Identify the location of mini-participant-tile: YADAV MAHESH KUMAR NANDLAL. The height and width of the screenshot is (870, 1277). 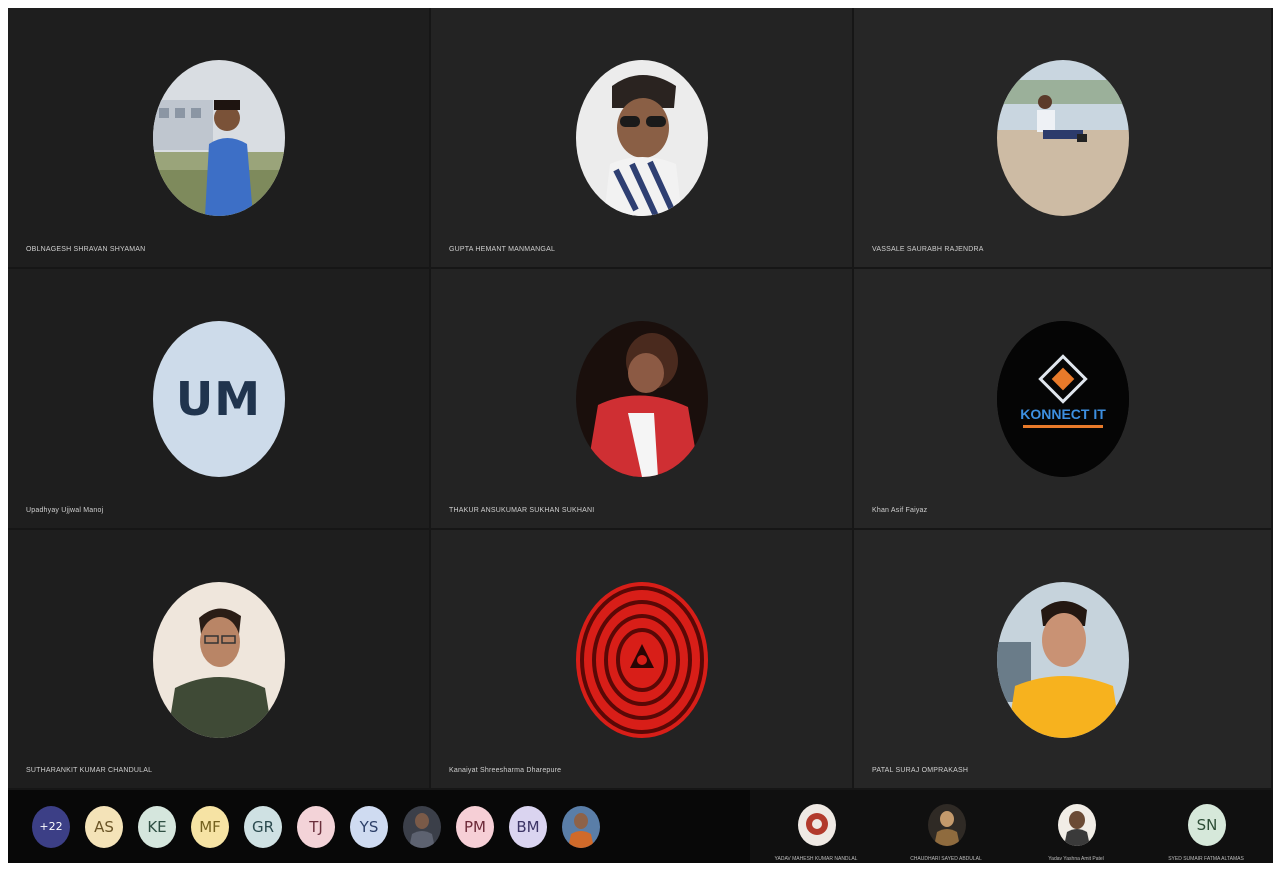
(815, 826).